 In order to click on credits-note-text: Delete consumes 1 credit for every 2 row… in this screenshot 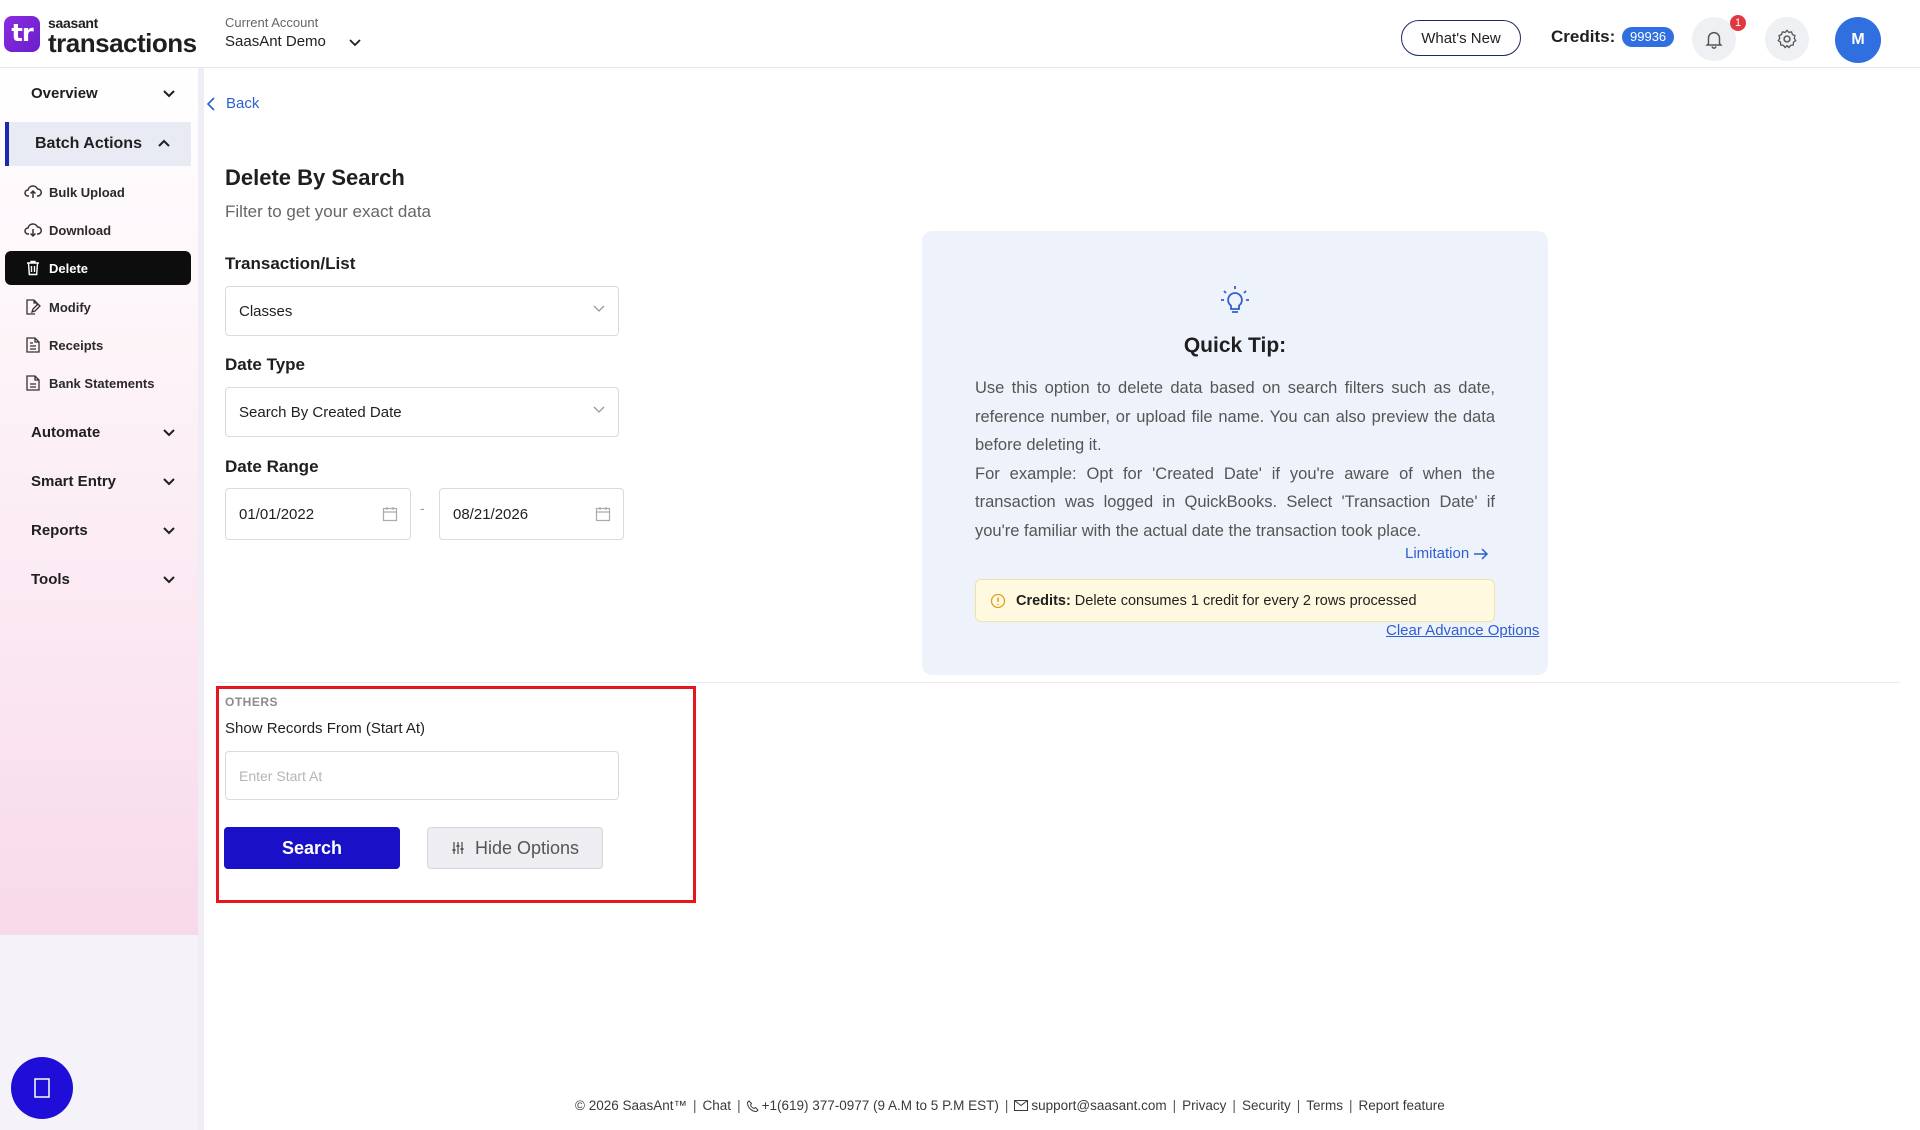, I will do `click(1245, 600)`.